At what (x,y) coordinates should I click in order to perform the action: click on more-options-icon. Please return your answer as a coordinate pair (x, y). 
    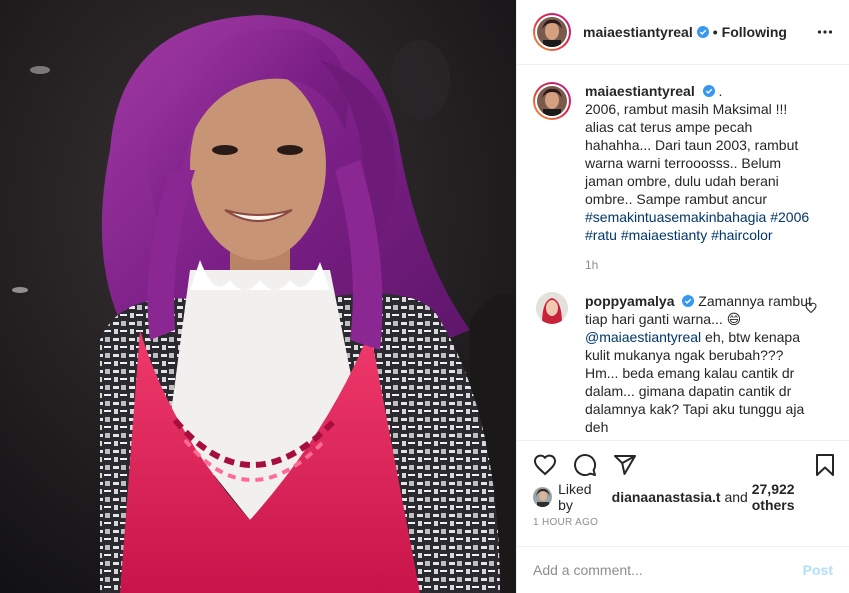
    Looking at the image, I should click on (825, 32).